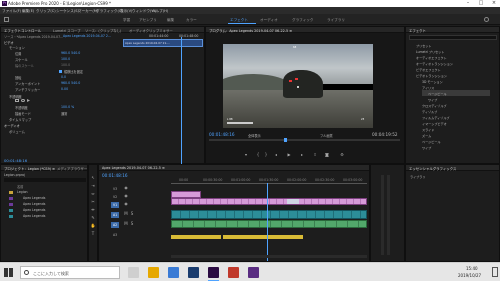  I want to click on ws-graphics: グラフィック, so click(303, 20).